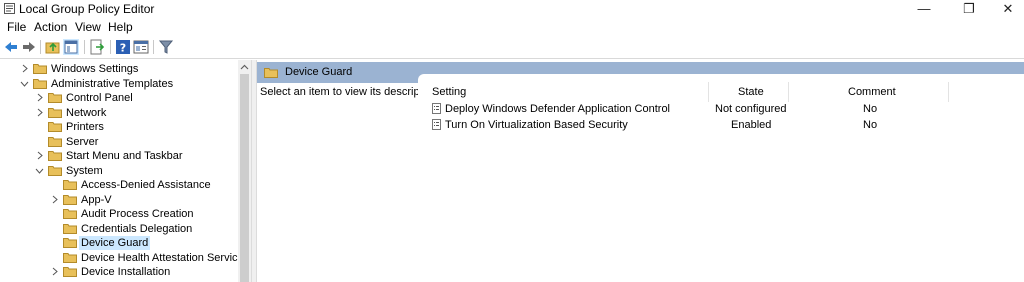 The width and height of the screenshot is (1024, 282). I want to click on tree-item-administrative-templates: Administrative Templates, so click(119, 84).